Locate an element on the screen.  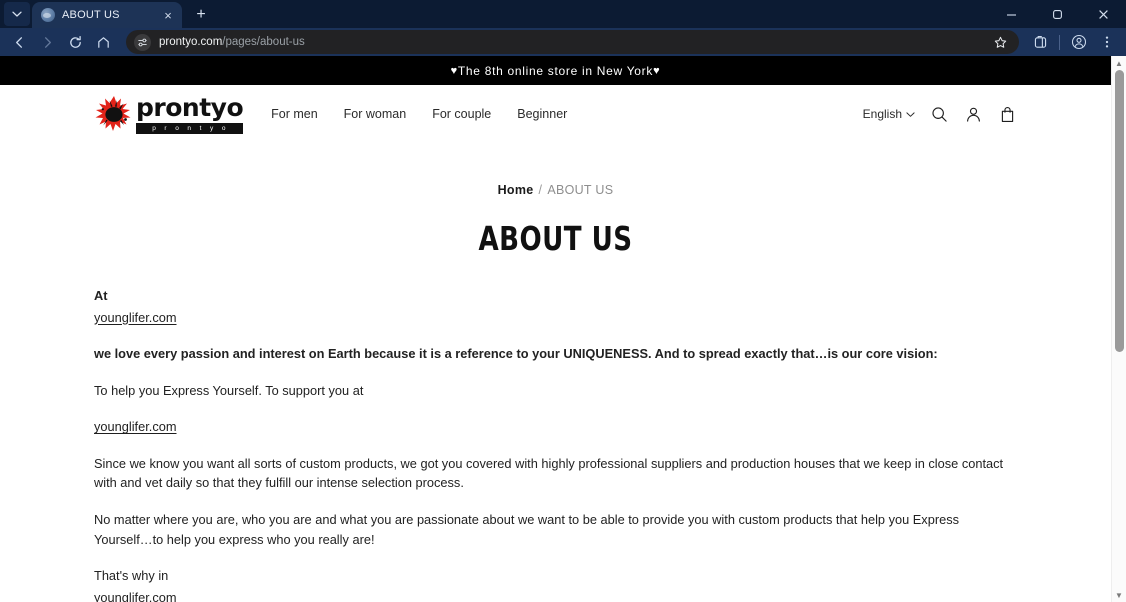
browser-toolbar: prontyo.com/pages/about-us is located at coordinates (563, 42).